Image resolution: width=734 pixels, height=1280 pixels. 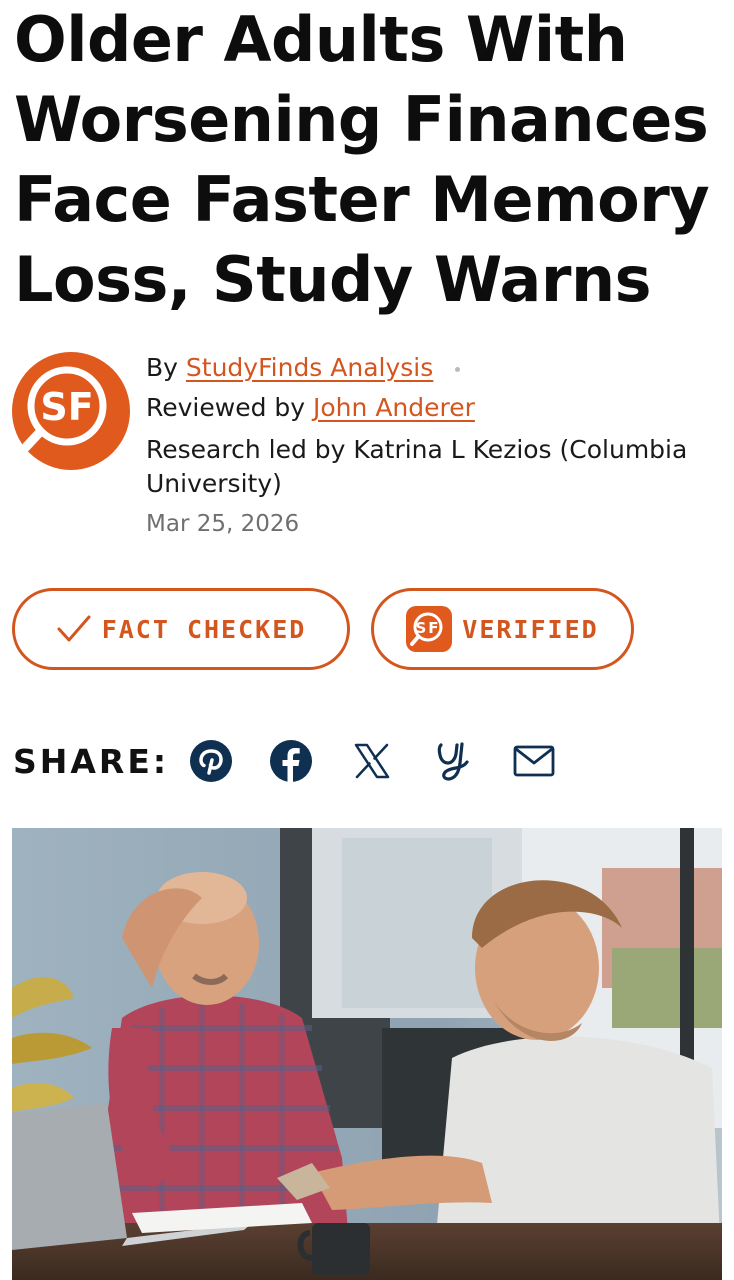 I want to click on facebook-icon, so click(x=291, y=761).